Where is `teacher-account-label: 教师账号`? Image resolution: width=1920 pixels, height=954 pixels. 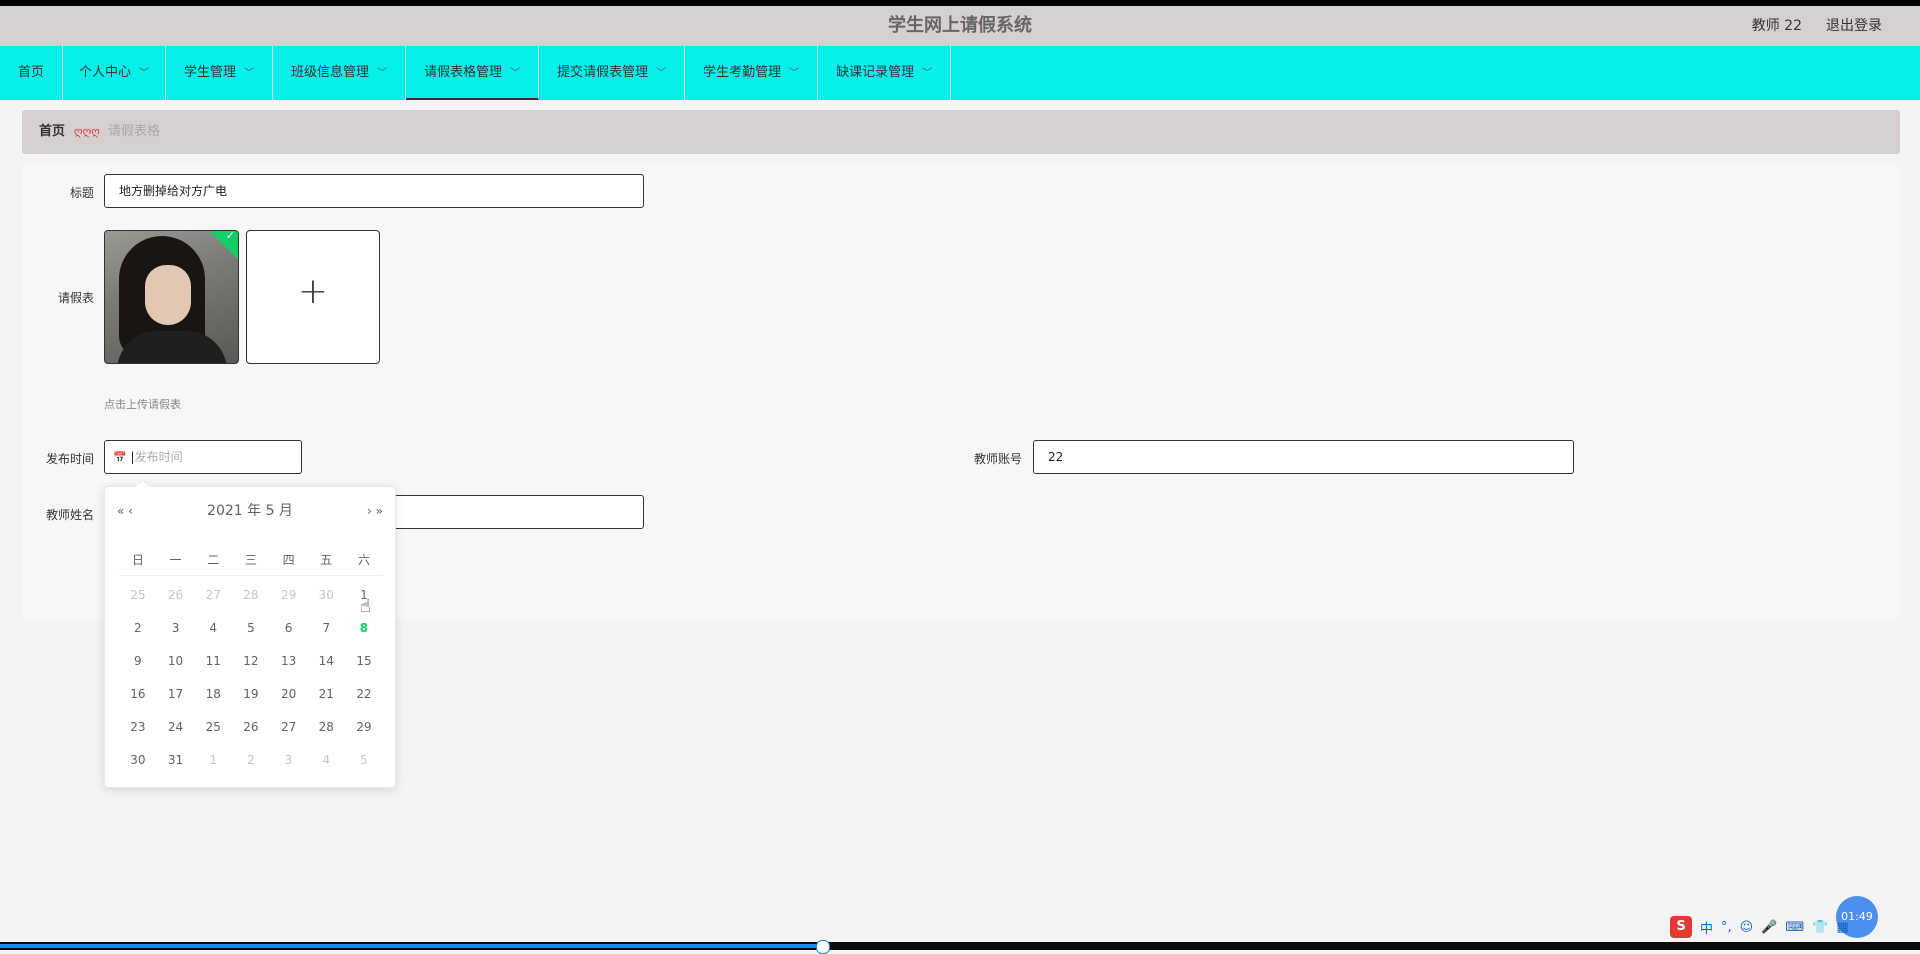
teacher-account-label: 教师账号 is located at coordinates (997, 459).